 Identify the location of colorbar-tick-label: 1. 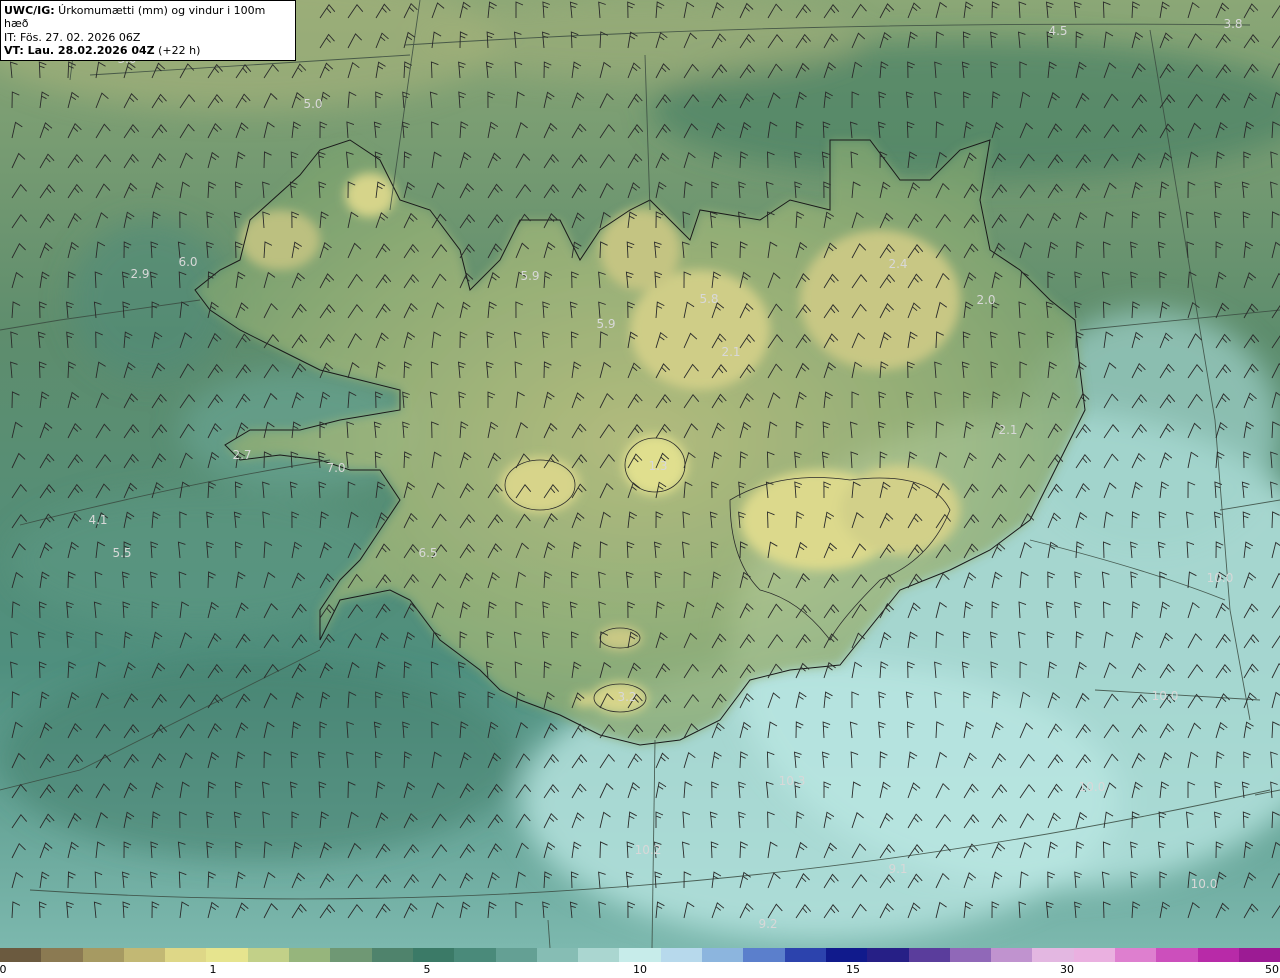
(213, 969).